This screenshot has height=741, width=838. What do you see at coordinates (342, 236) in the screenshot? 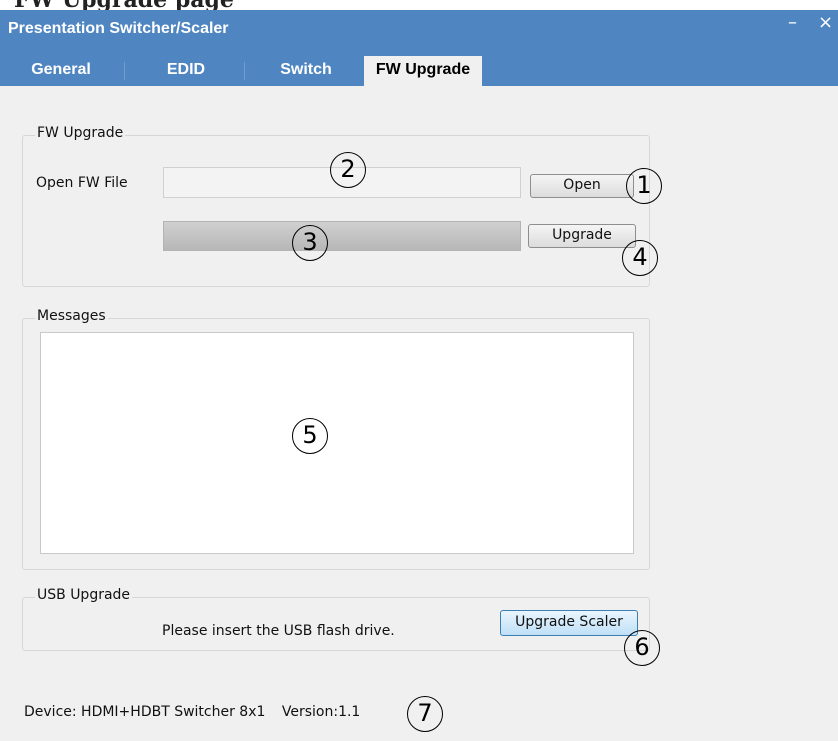
I see `upgrade-progress-bar` at bounding box center [342, 236].